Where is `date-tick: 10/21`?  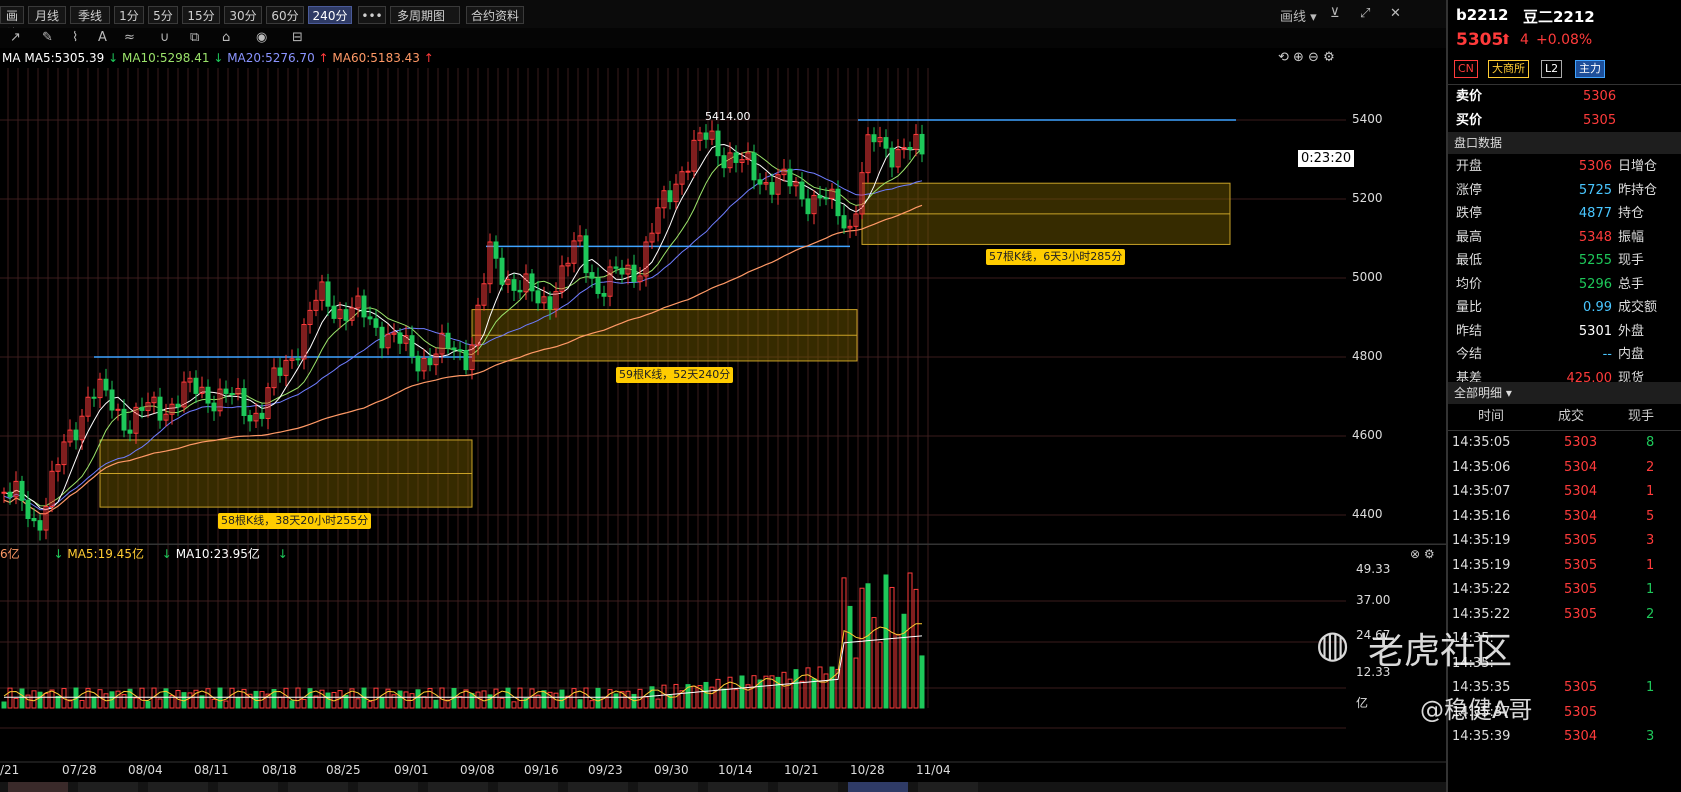
date-tick: 10/21 is located at coordinates (801, 770).